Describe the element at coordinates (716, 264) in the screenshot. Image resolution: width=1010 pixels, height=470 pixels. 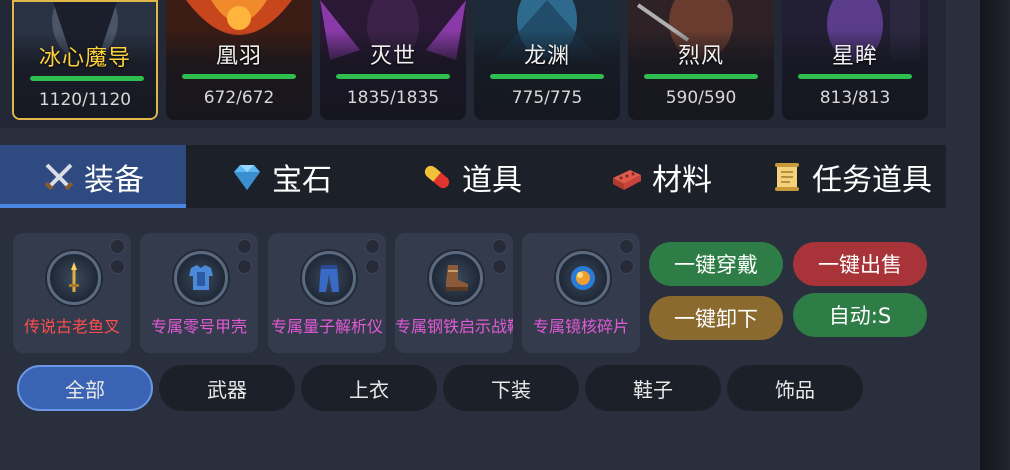
I see `equip-all-button: 一键穿戴` at that location.